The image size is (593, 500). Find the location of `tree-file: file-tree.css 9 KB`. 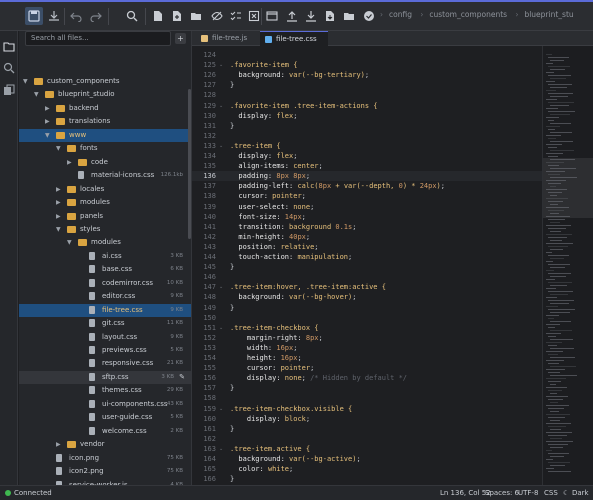

tree-file: file-tree.css 9 KB is located at coordinates (105, 310).